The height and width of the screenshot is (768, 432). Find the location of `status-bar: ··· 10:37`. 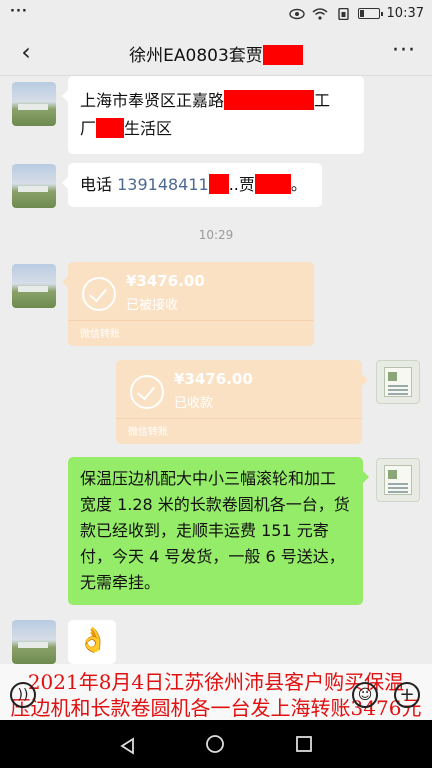

status-bar: ··· 10:37 is located at coordinates (216, 14).